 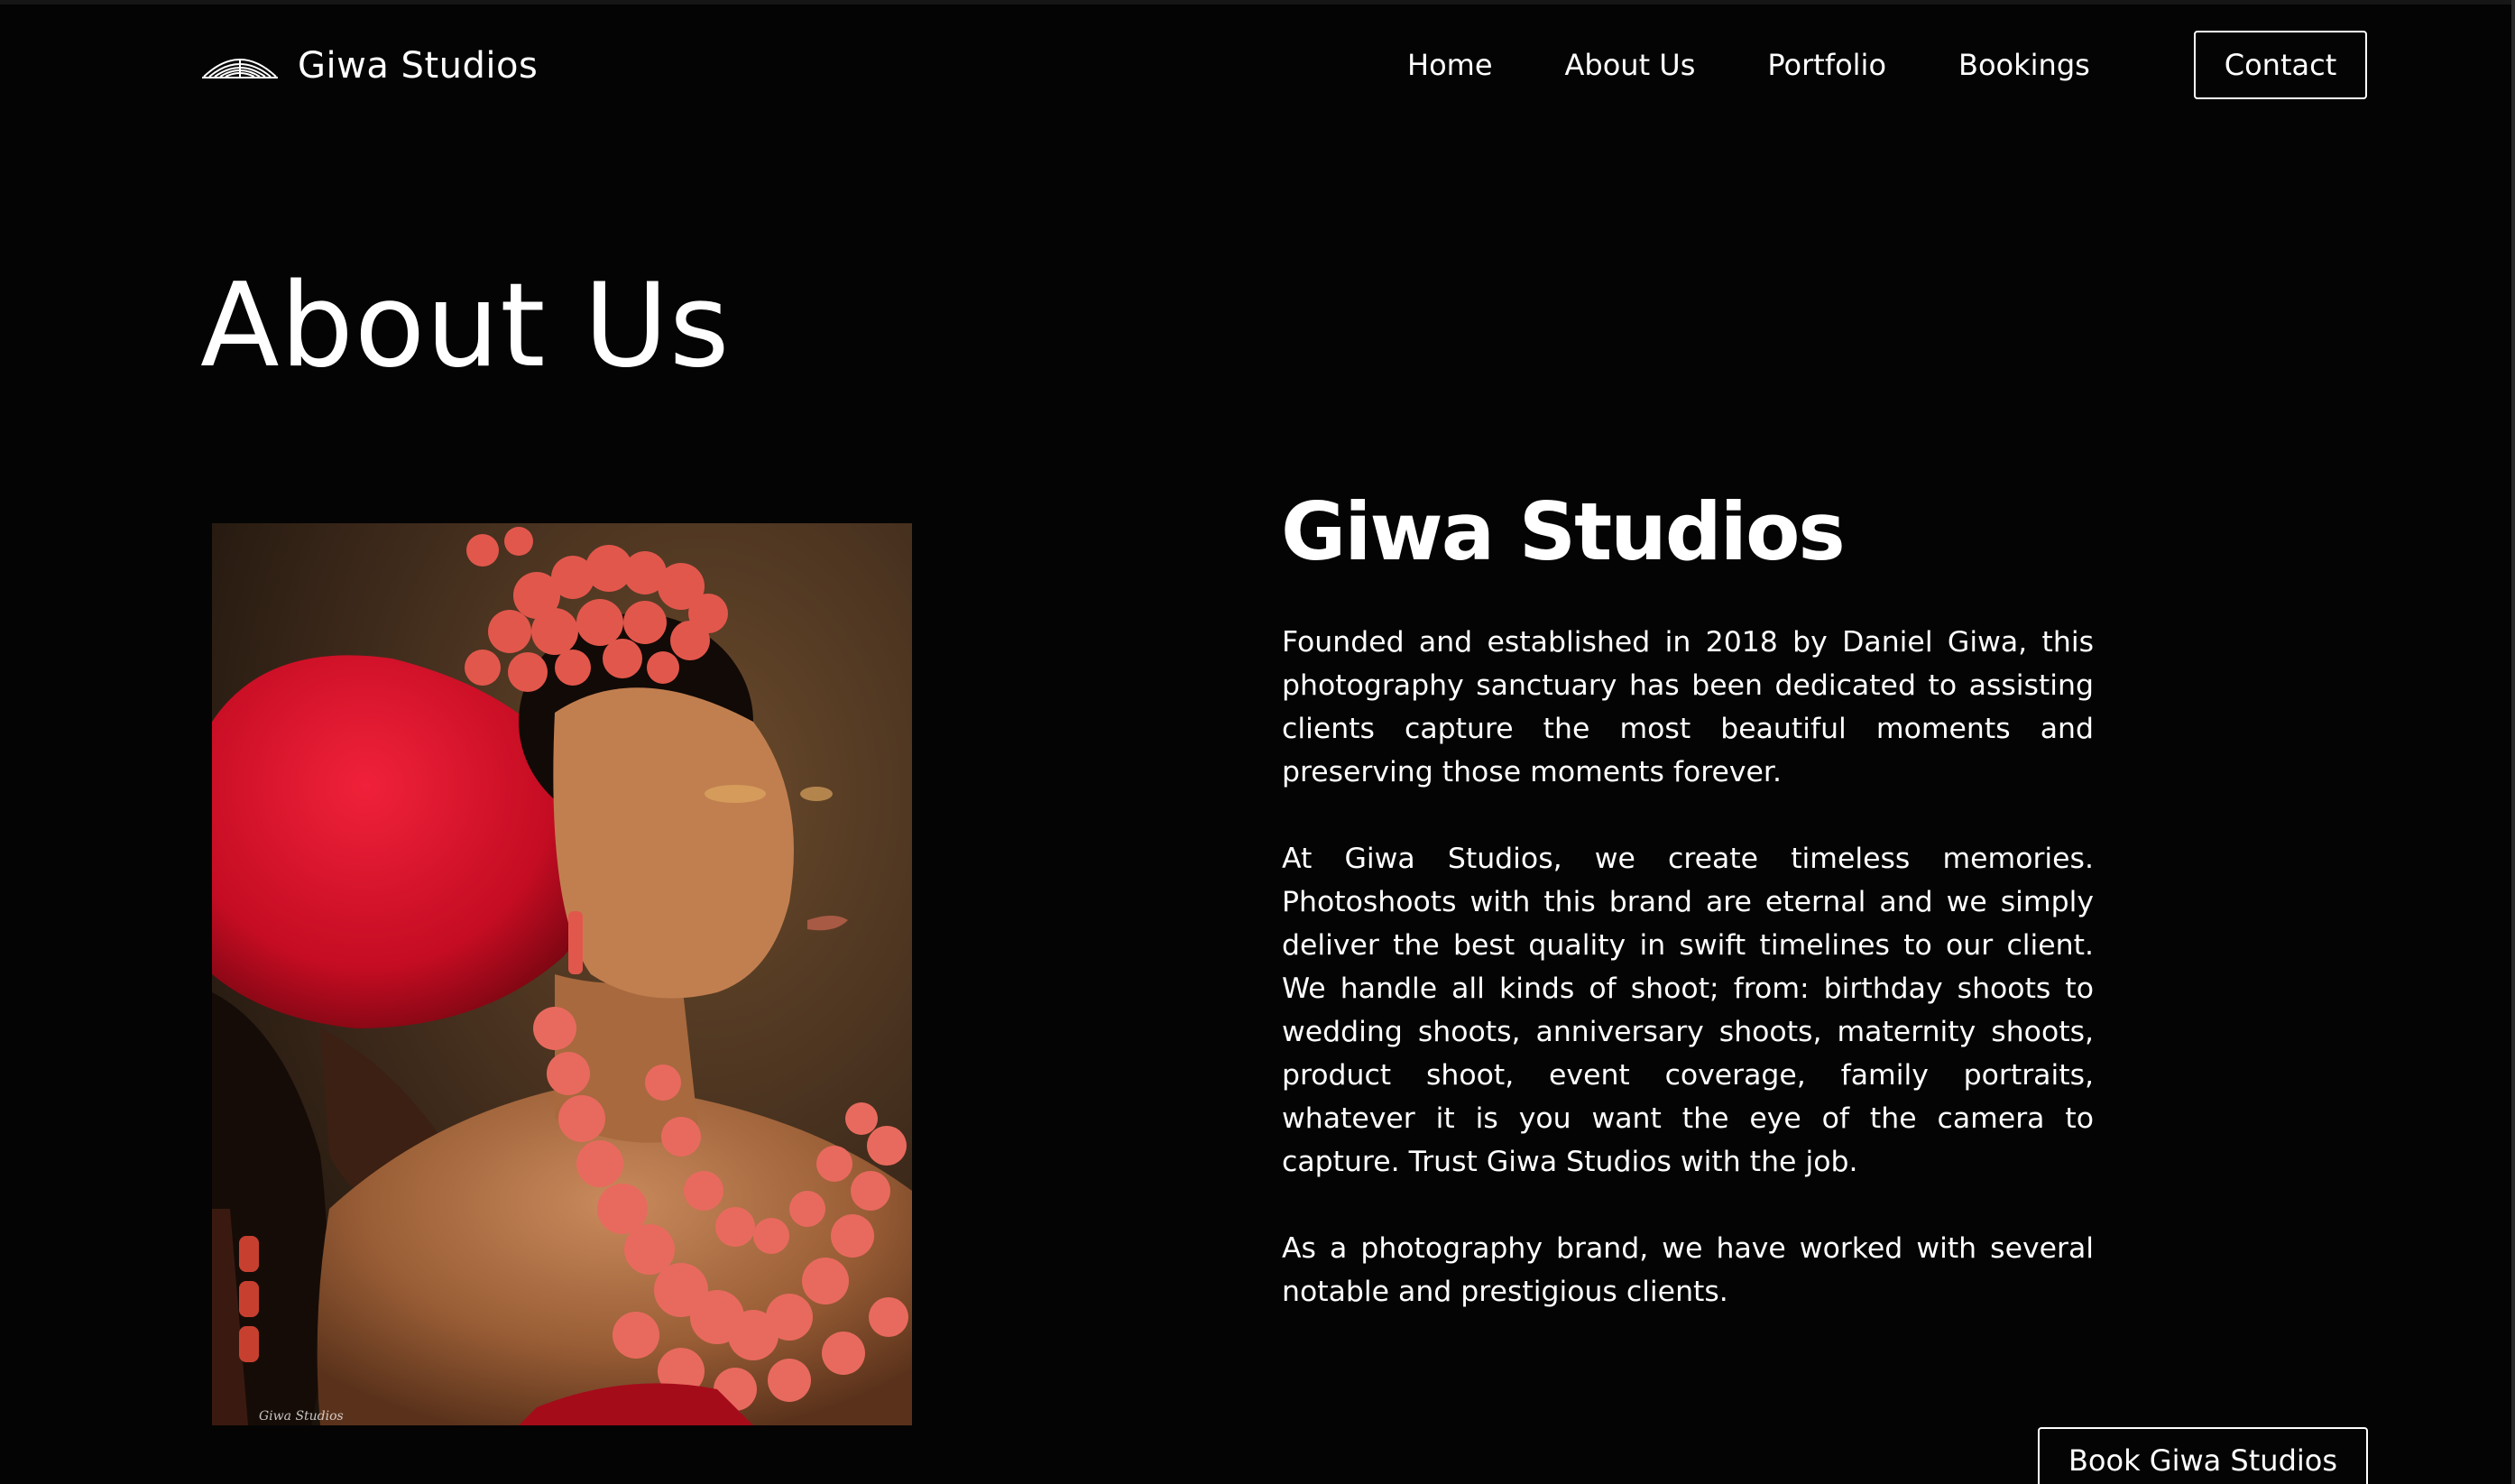 I want to click on photo-signature: Giwa Studios, so click(x=301, y=1416).